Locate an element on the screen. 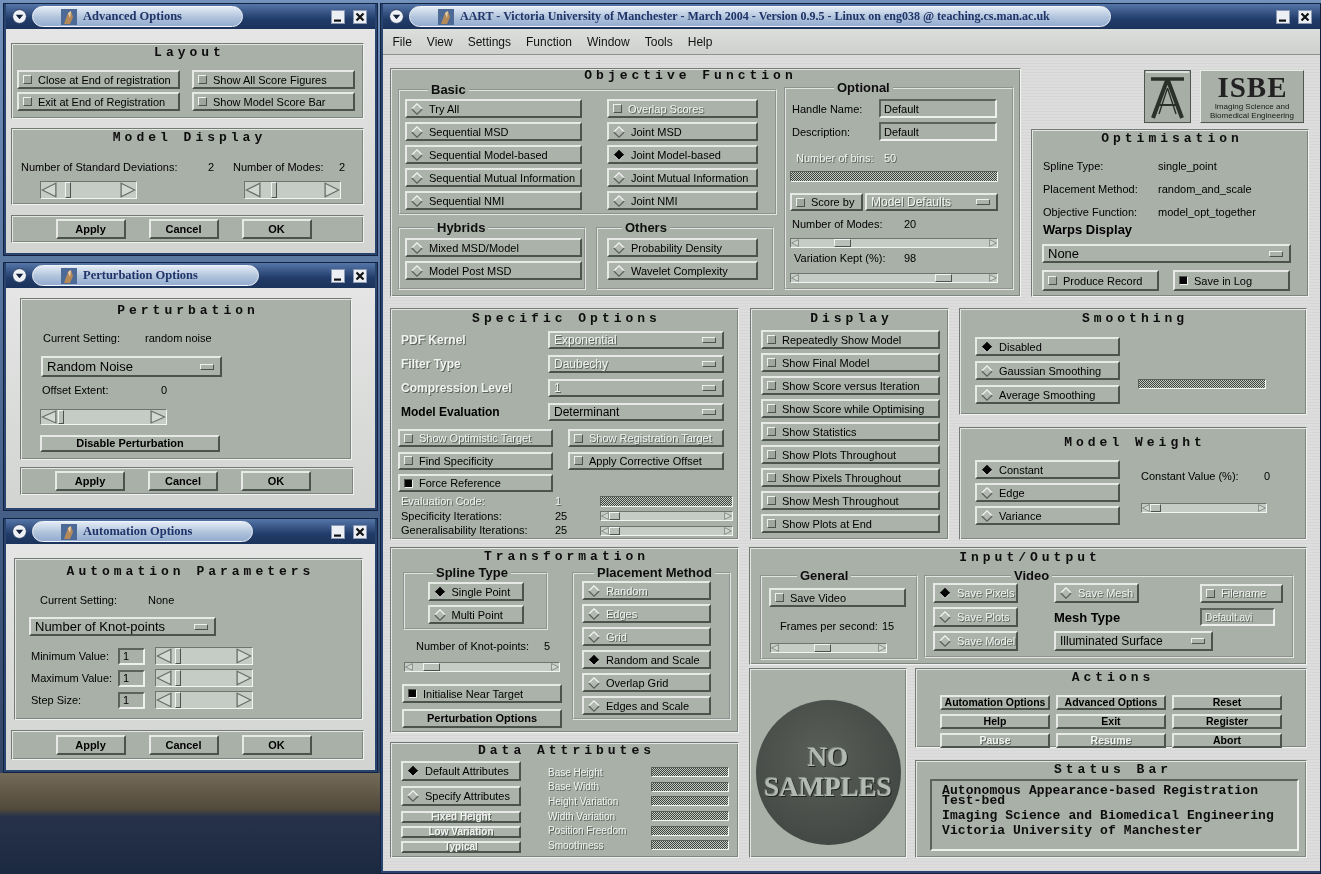 The image size is (1321, 874). radio-option: Probability Density is located at coordinates (682, 247).